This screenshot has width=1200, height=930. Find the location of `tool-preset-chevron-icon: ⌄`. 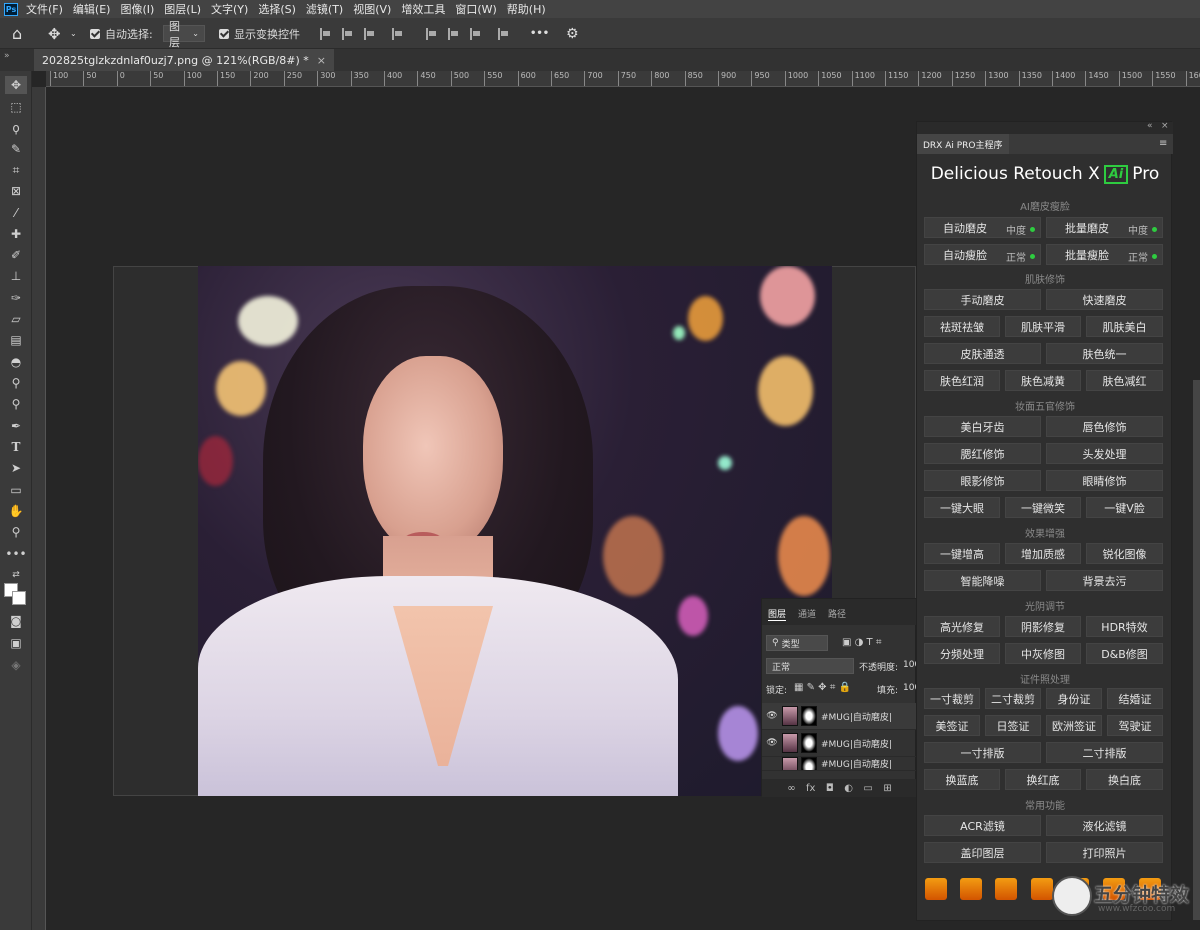

tool-preset-chevron-icon: ⌄ is located at coordinates (73, 33).